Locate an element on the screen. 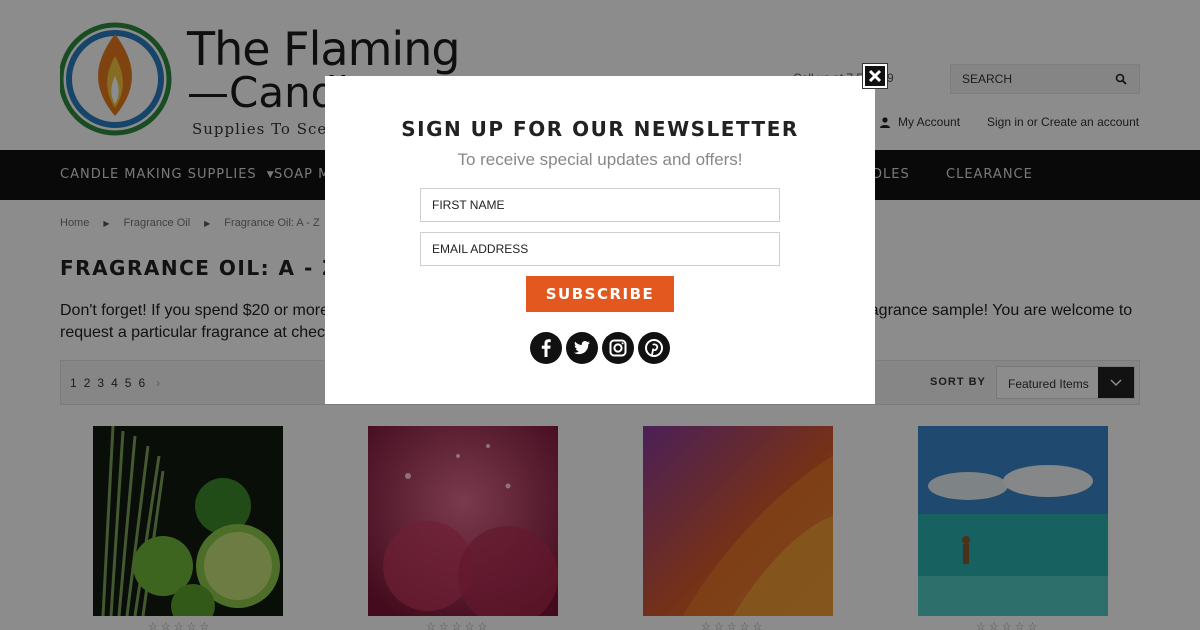 The image size is (1200, 630). pinterest-link is located at coordinates (654, 348).